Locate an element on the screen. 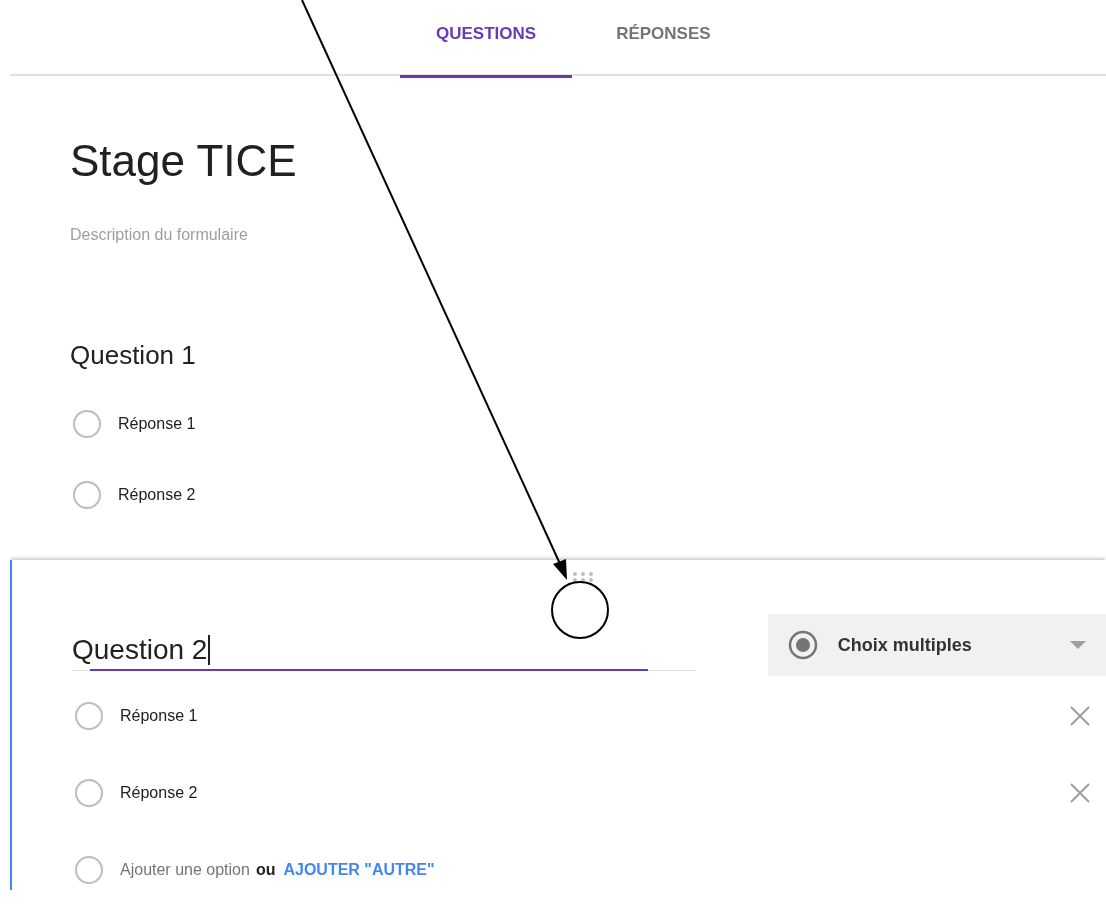 The height and width of the screenshot is (913, 1106). drag-handle-icon is located at coordinates (583, 577).